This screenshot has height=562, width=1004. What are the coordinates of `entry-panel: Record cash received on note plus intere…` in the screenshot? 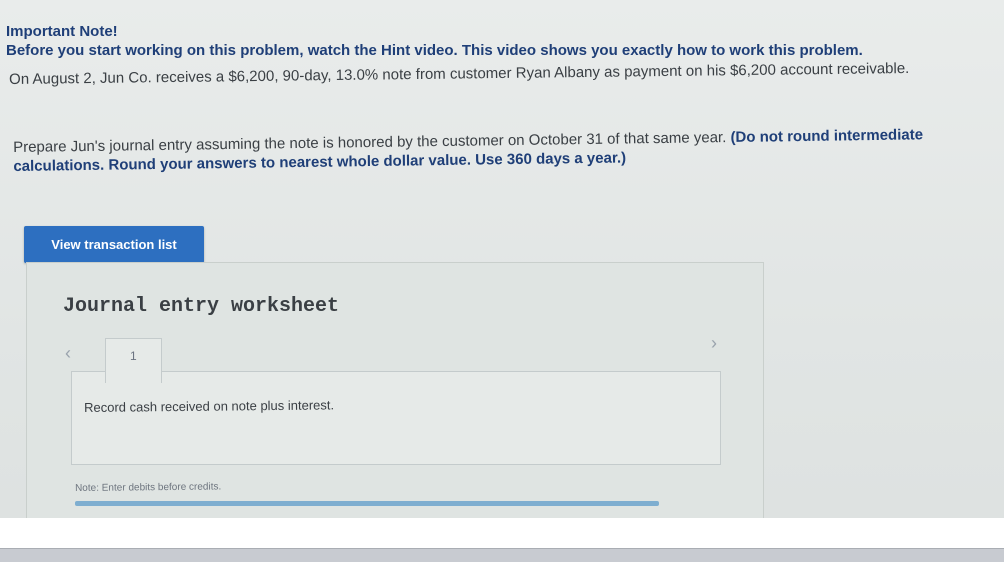 It's located at (396, 418).